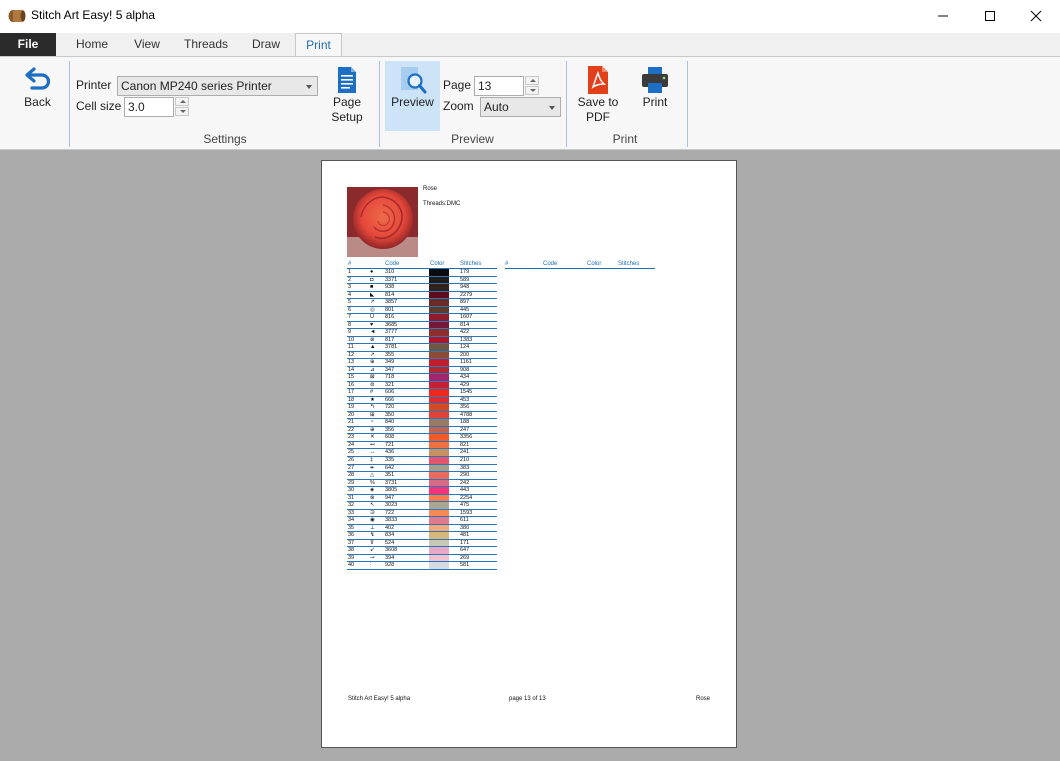 The height and width of the screenshot is (761, 1060). I want to click on footer-pattern-name: Rose, so click(703, 699).